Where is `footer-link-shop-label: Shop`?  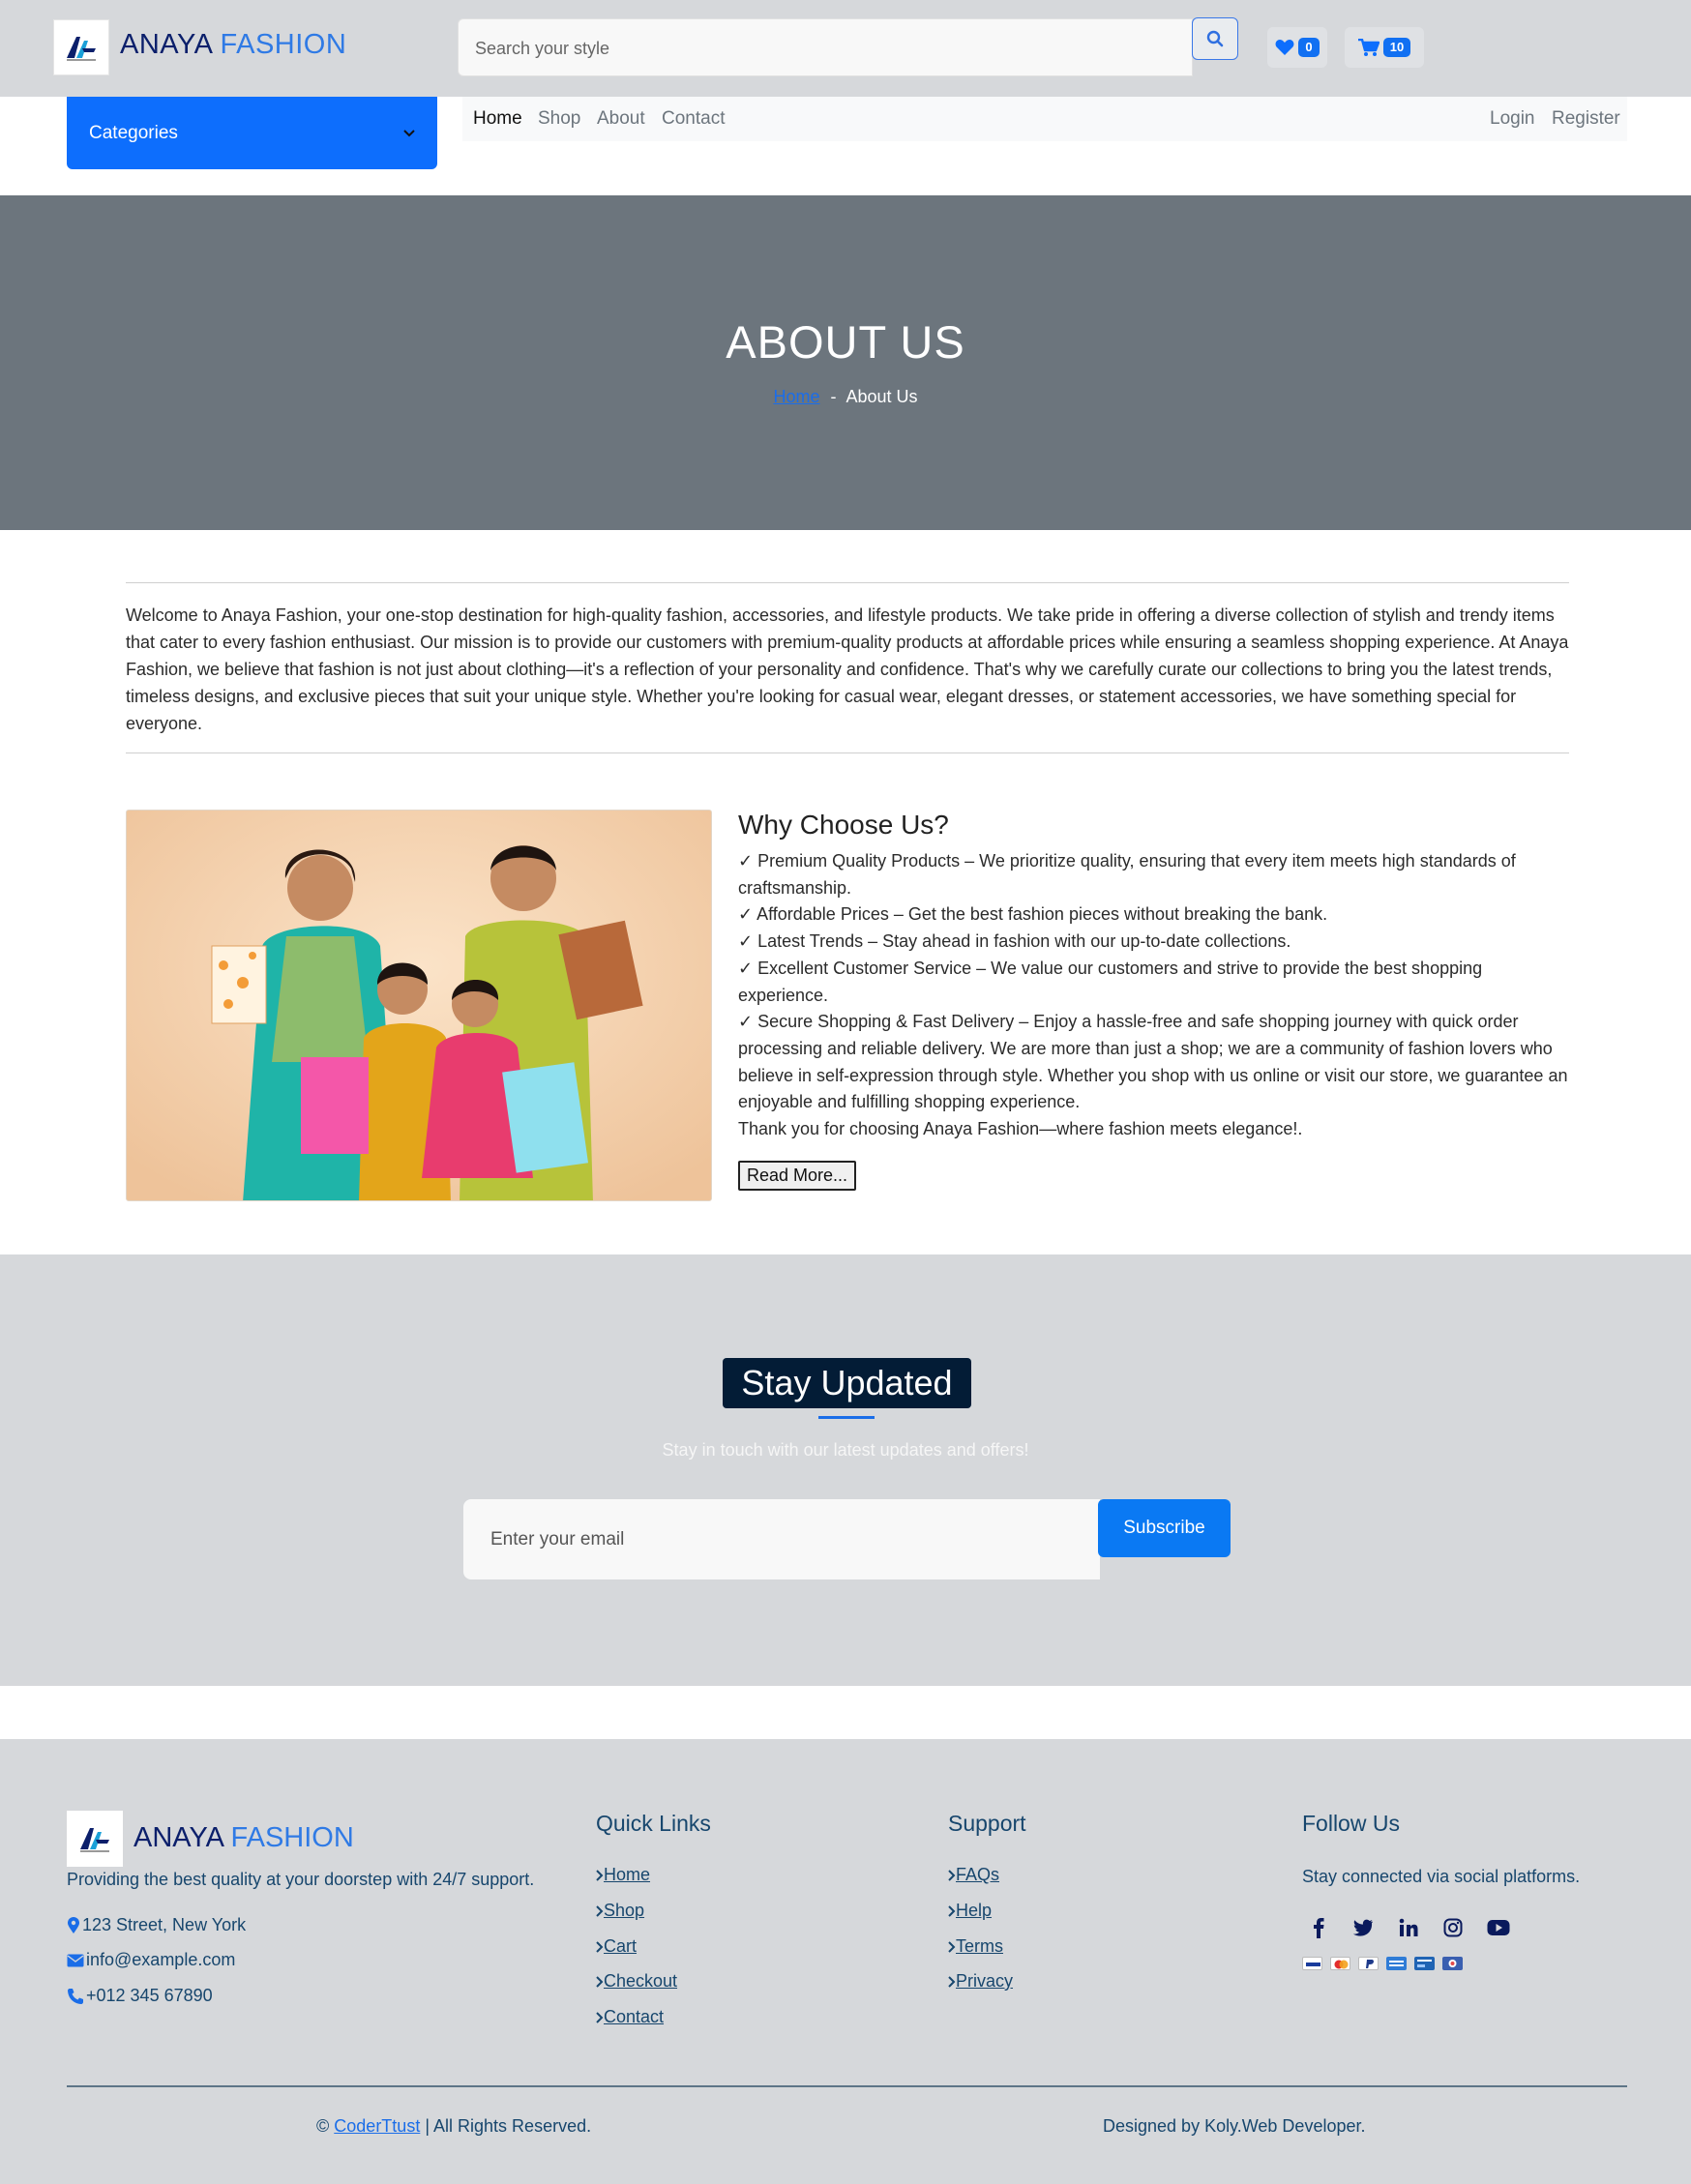 footer-link-shop-label: Shop is located at coordinates (624, 1911).